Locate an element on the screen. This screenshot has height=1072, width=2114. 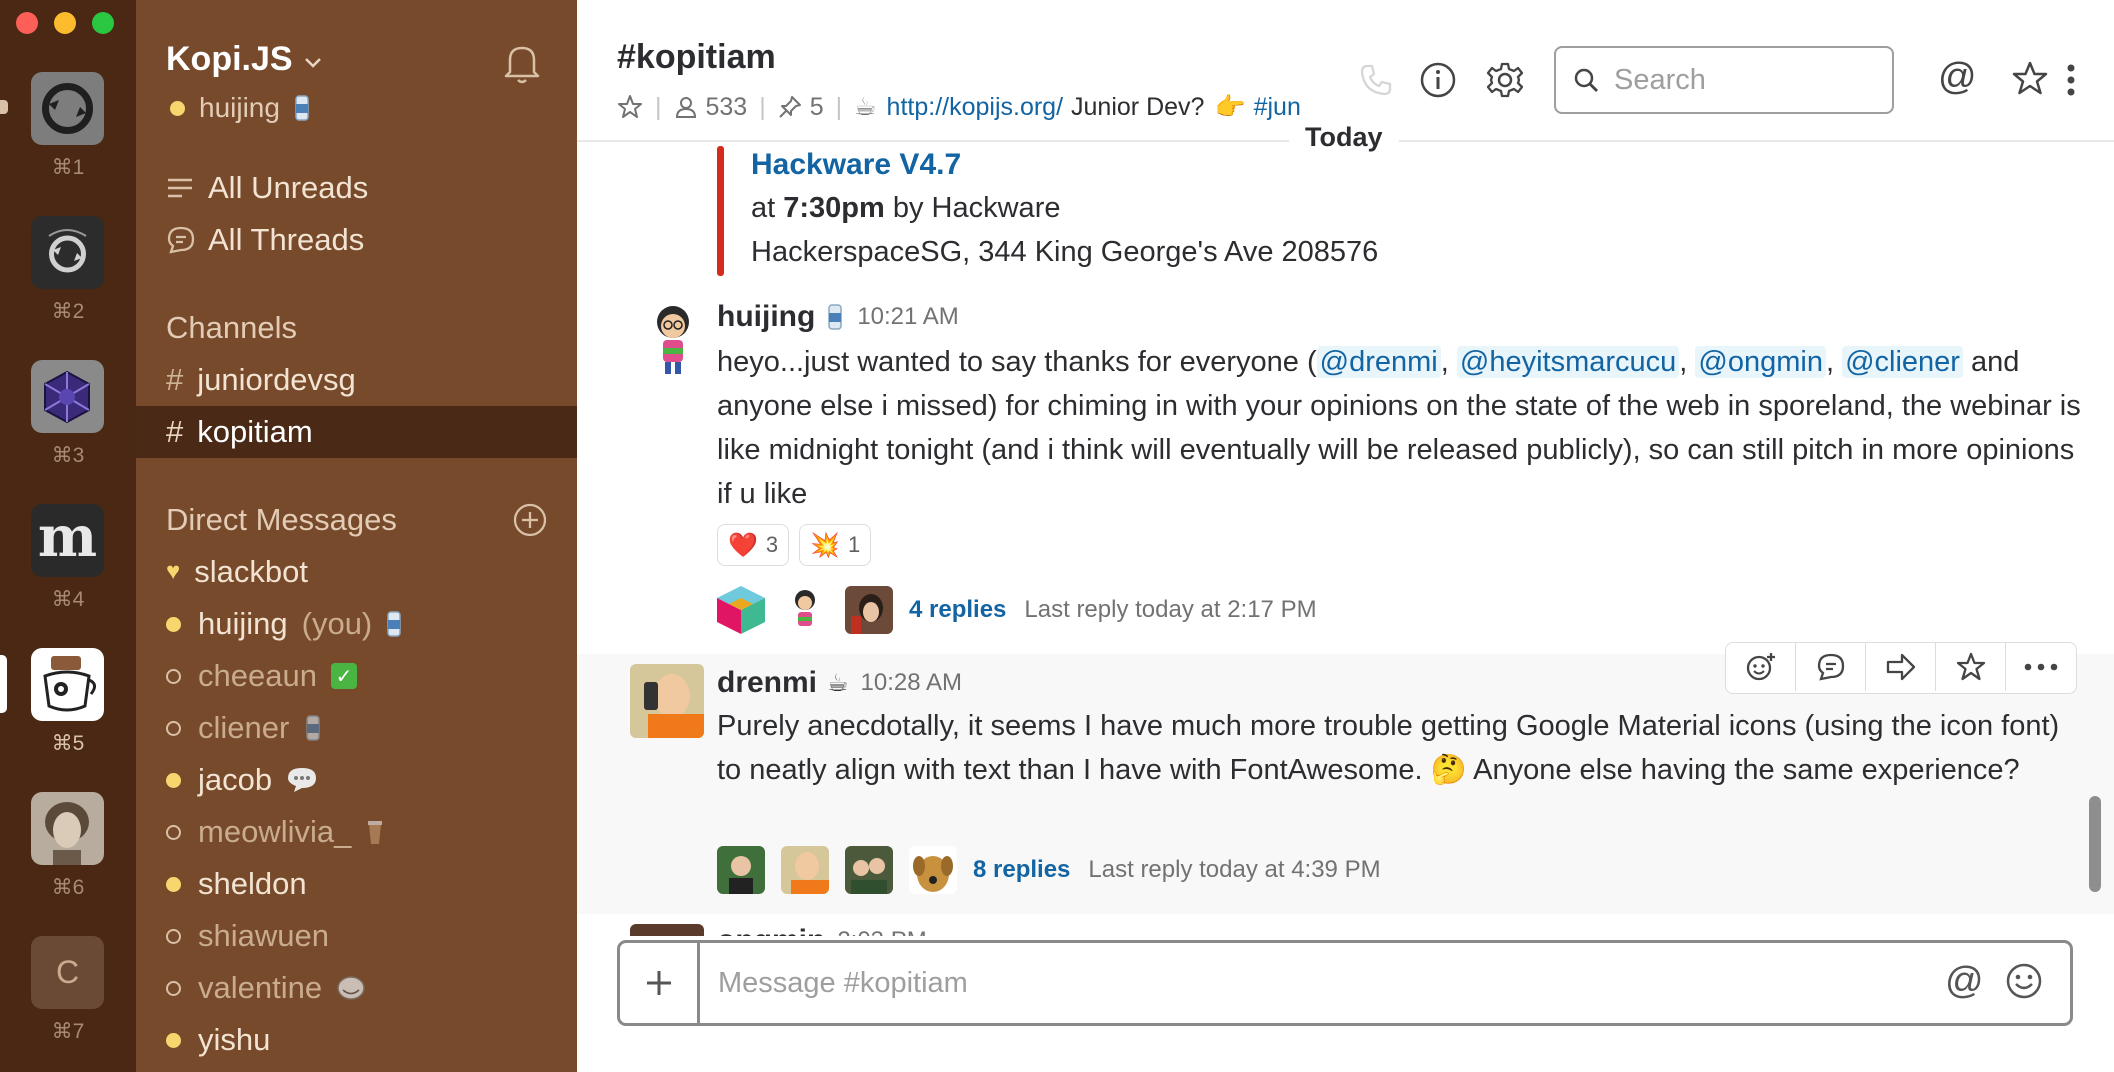
last-reply-time: Last reply today at 4:39 PM is located at coordinates (1234, 869).